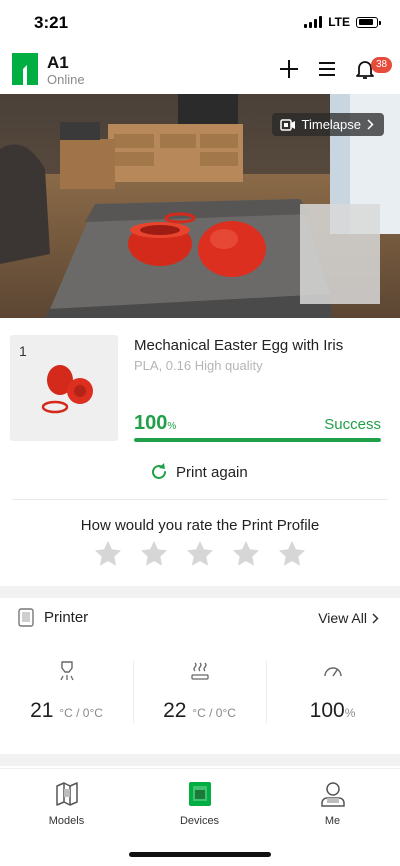  Describe the element at coordinates (352, 424) in the screenshot. I see `print-status: Success` at that location.